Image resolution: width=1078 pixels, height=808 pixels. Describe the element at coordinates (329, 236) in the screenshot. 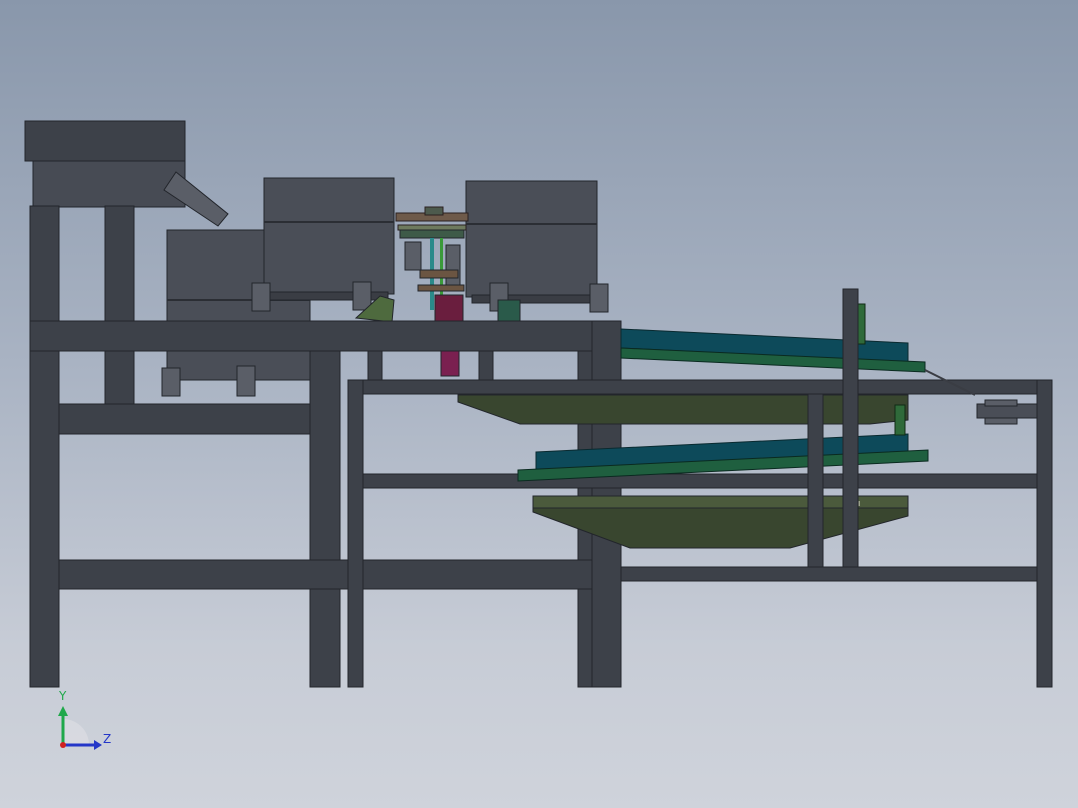

I see `bowl-center-left-body` at that location.